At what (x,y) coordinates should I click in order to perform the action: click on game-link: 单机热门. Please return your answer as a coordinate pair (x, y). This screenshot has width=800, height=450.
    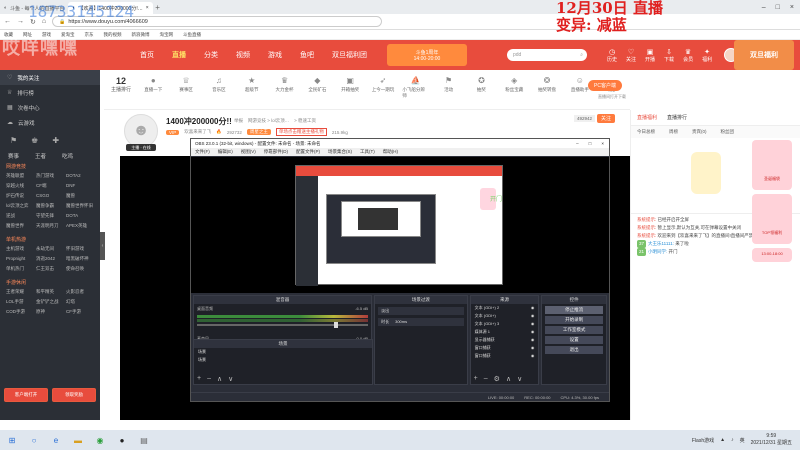
    Looking at the image, I should click on (20, 269).